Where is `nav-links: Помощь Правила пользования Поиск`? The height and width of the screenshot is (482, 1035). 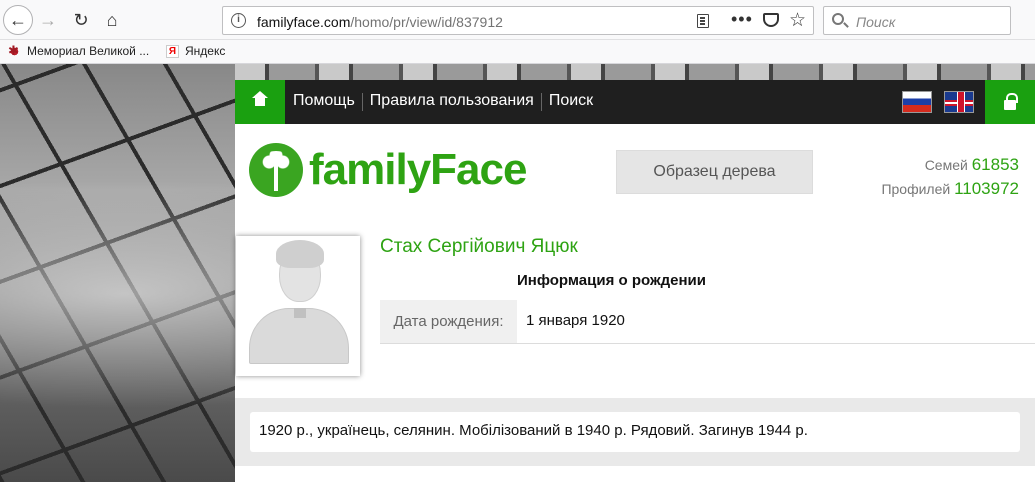 nav-links: Помощь Правила пользования Поиск is located at coordinates (443, 101).